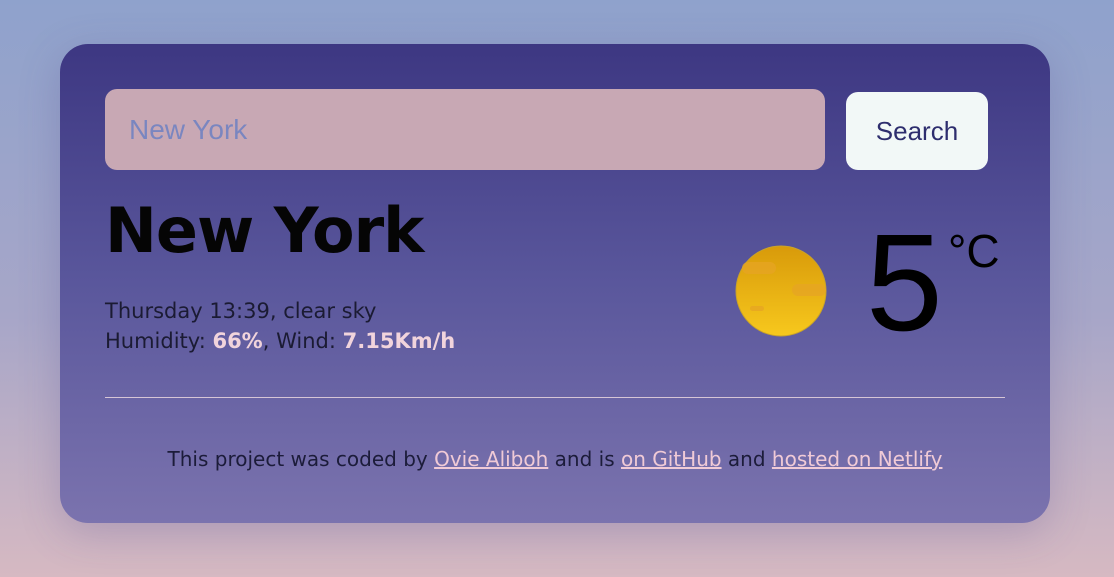  What do you see at coordinates (306, 341) in the screenshot?
I see `wind-label: Wind:` at bounding box center [306, 341].